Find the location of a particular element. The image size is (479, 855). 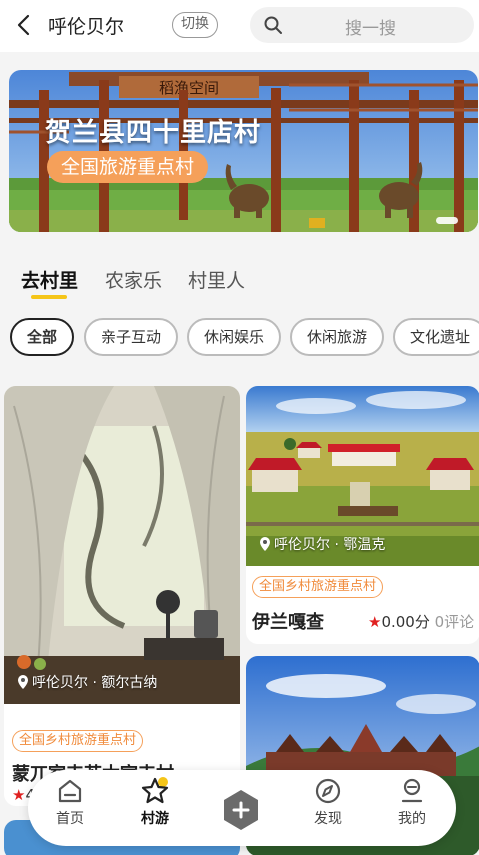

category-tabs: 去村里 农家乐 村里人 is located at coordinates (239, 282).